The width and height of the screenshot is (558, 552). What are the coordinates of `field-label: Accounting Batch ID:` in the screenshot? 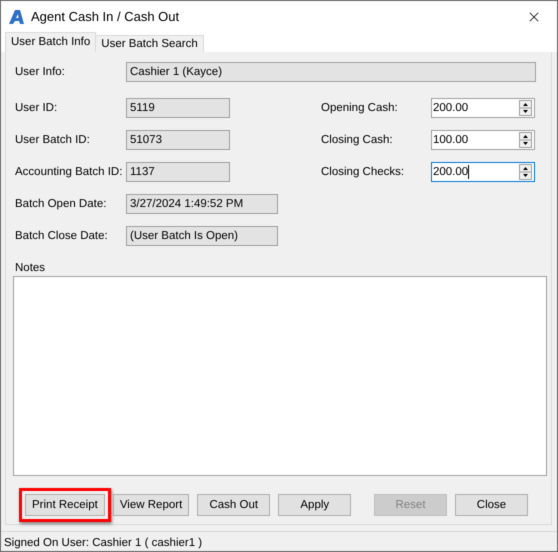 It's located at (69, 172).